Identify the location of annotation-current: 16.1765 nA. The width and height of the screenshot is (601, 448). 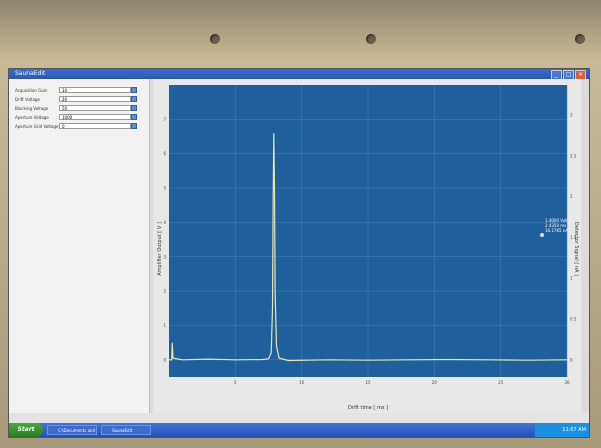
(556, 230).